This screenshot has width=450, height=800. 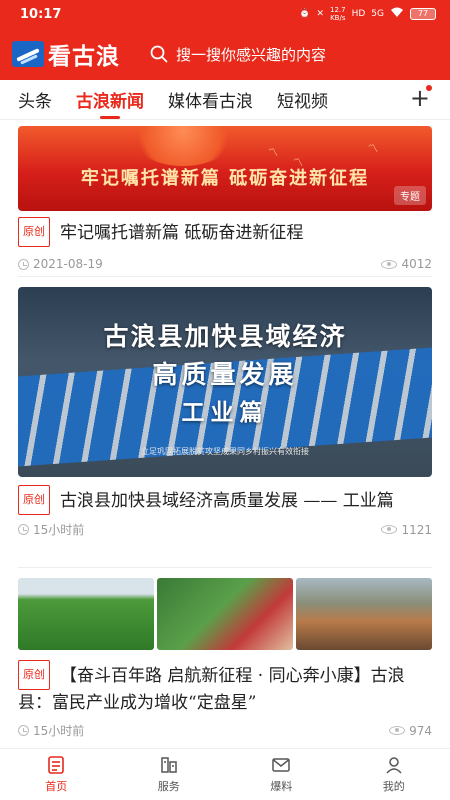 I want to click on tab-short-video: 短视频, so click(x=302, y=99).